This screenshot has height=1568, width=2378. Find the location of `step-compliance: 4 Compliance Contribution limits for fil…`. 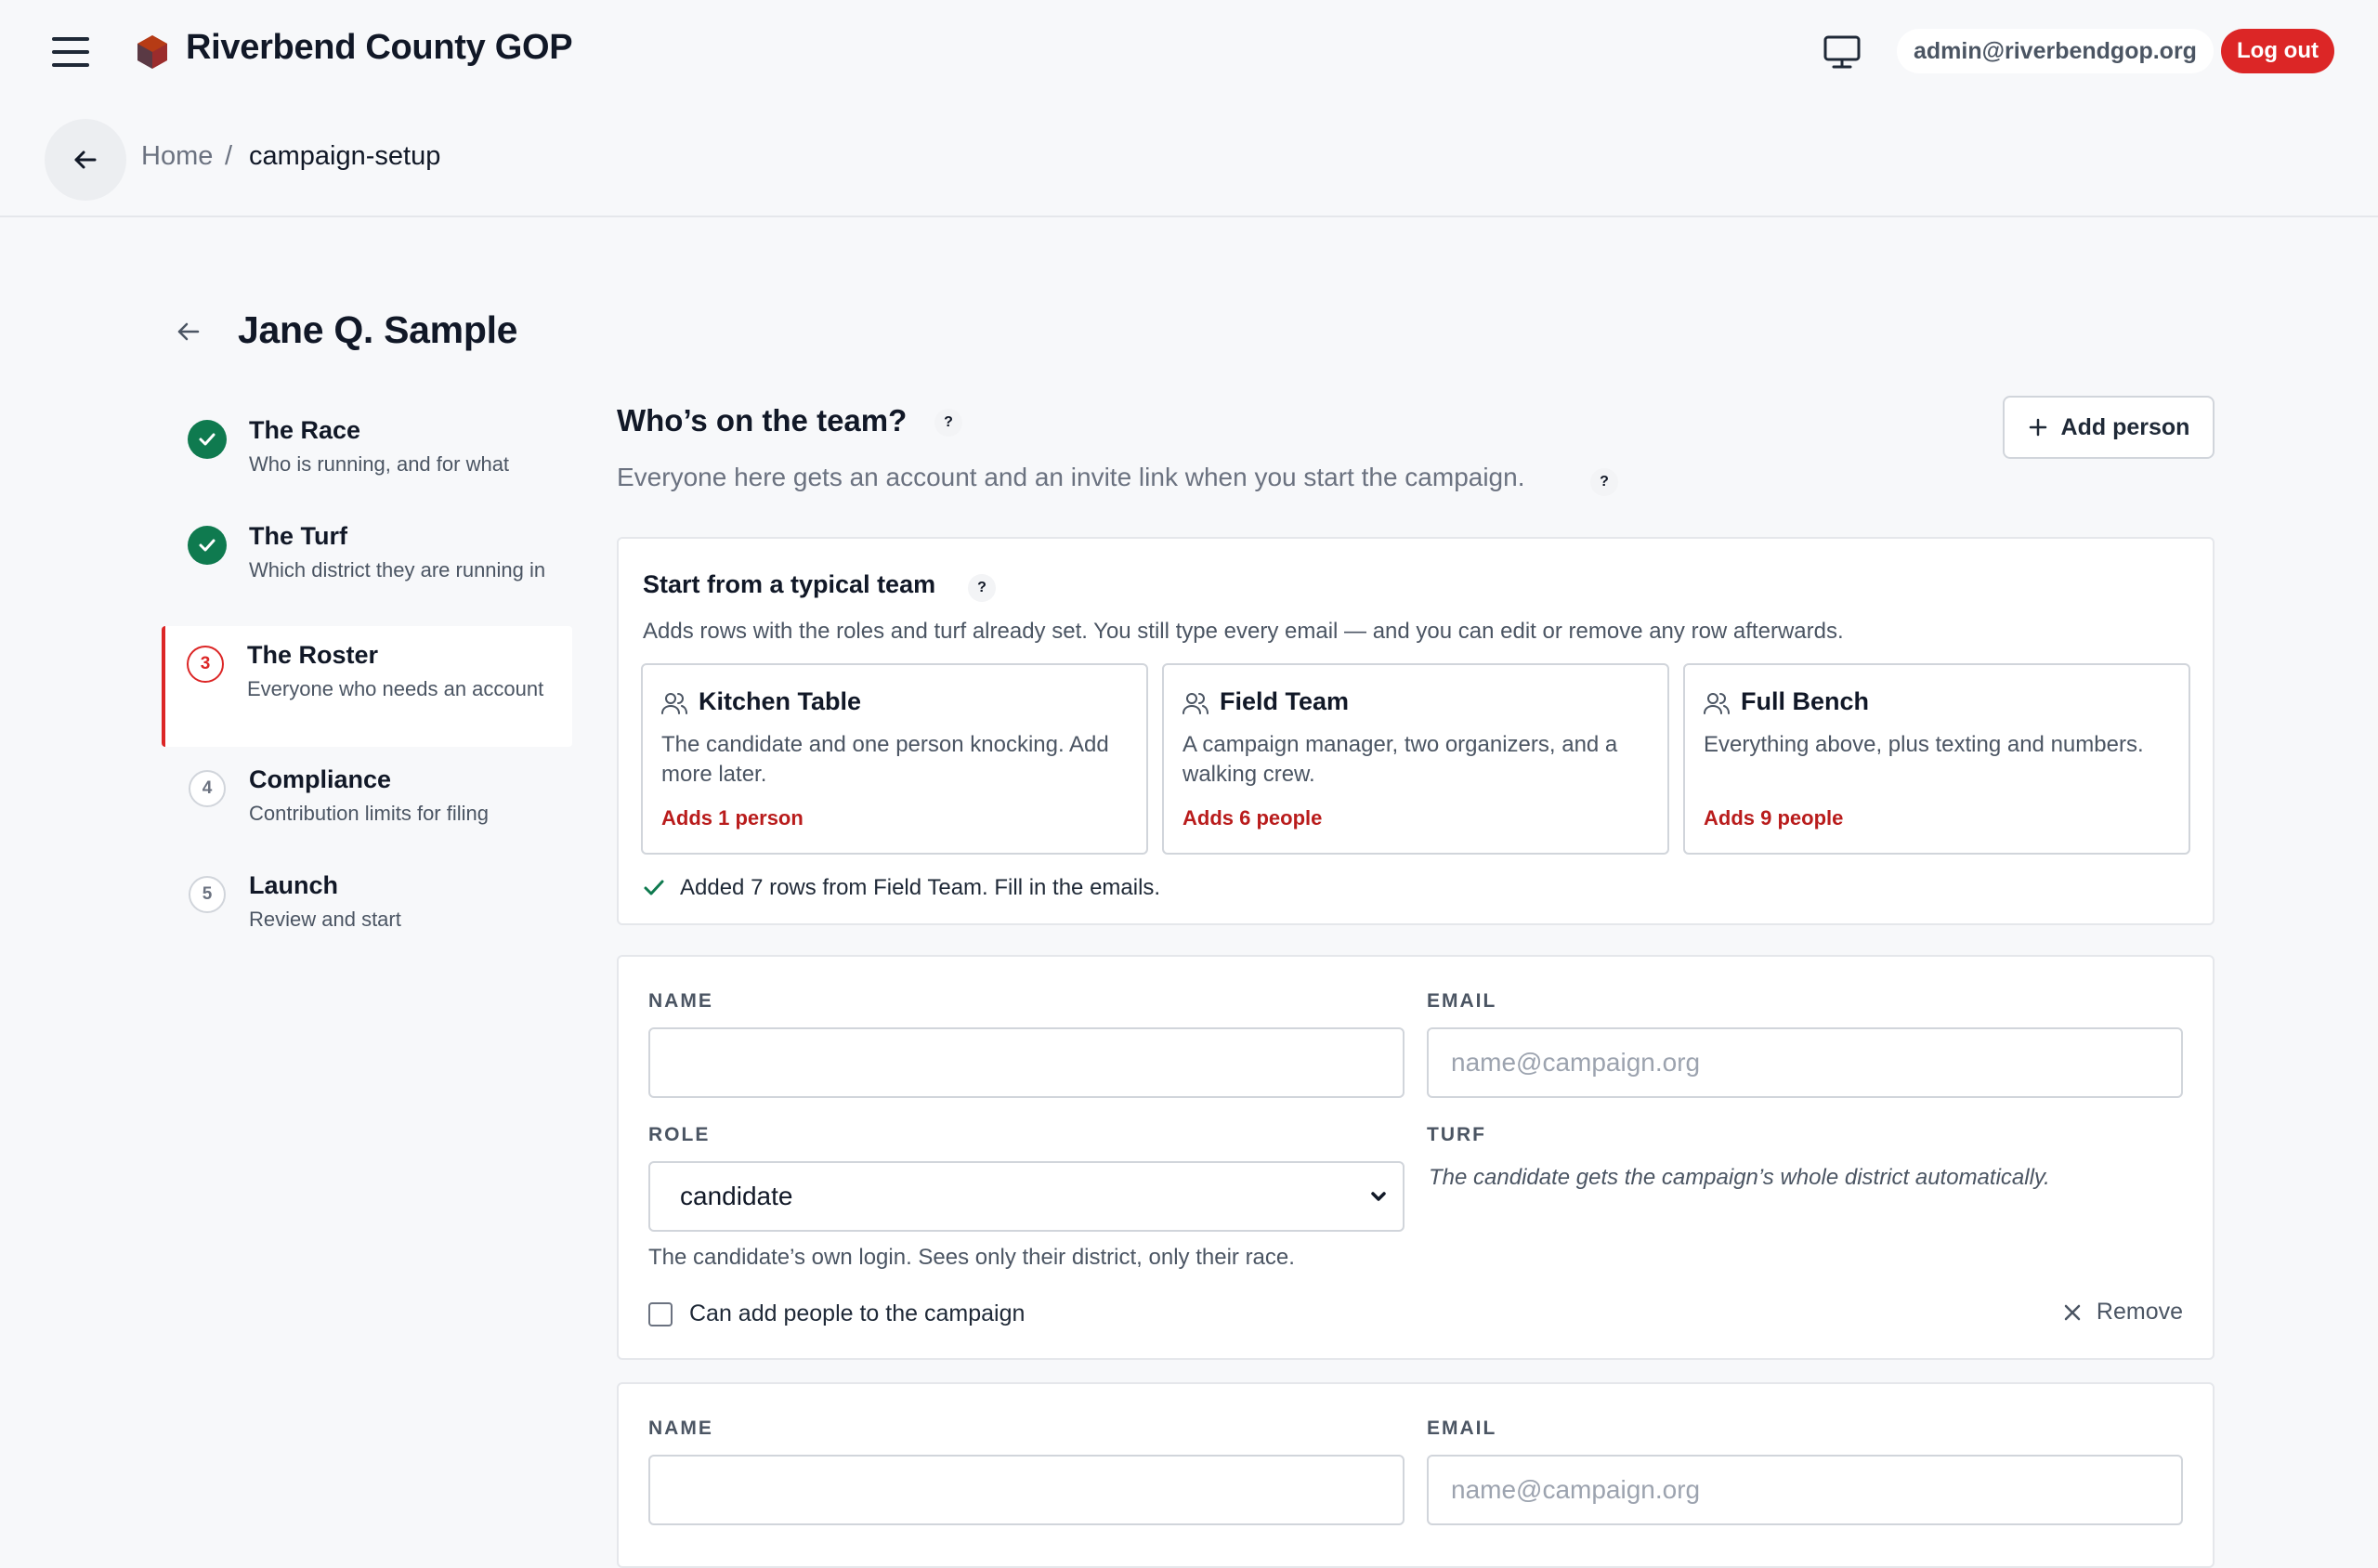

step-compliance: 4 Compliance Contribution limits for fil… is located at coordinates (368, 803).